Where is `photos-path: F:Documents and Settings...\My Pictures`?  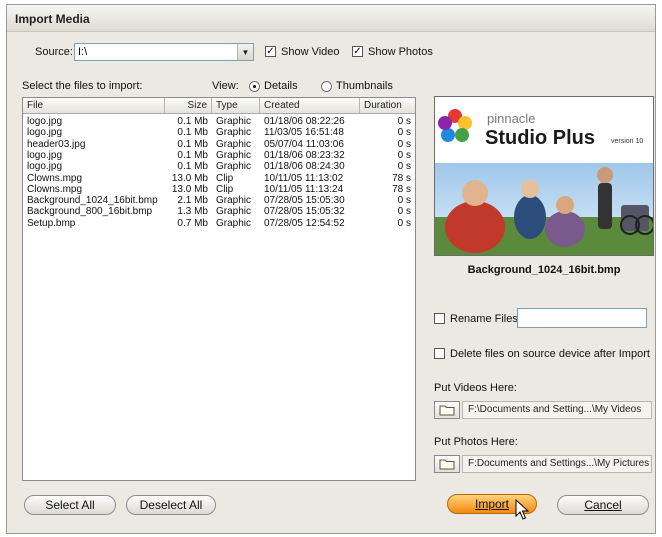
photos-path: F:Documents and Settings...\My Pictures is located at coordinates (557, 464).